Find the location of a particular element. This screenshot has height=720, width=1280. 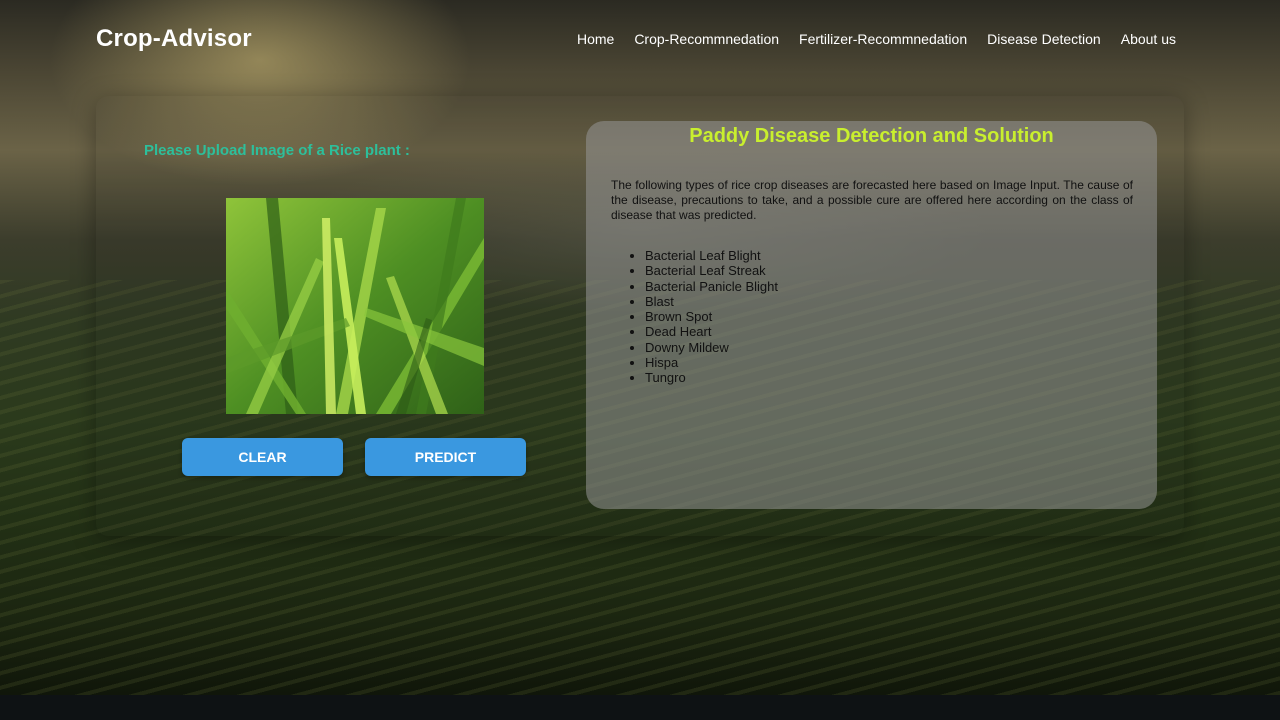

info-title: Paddy Disease Detection and Solution is located at coordinates (871, 136).